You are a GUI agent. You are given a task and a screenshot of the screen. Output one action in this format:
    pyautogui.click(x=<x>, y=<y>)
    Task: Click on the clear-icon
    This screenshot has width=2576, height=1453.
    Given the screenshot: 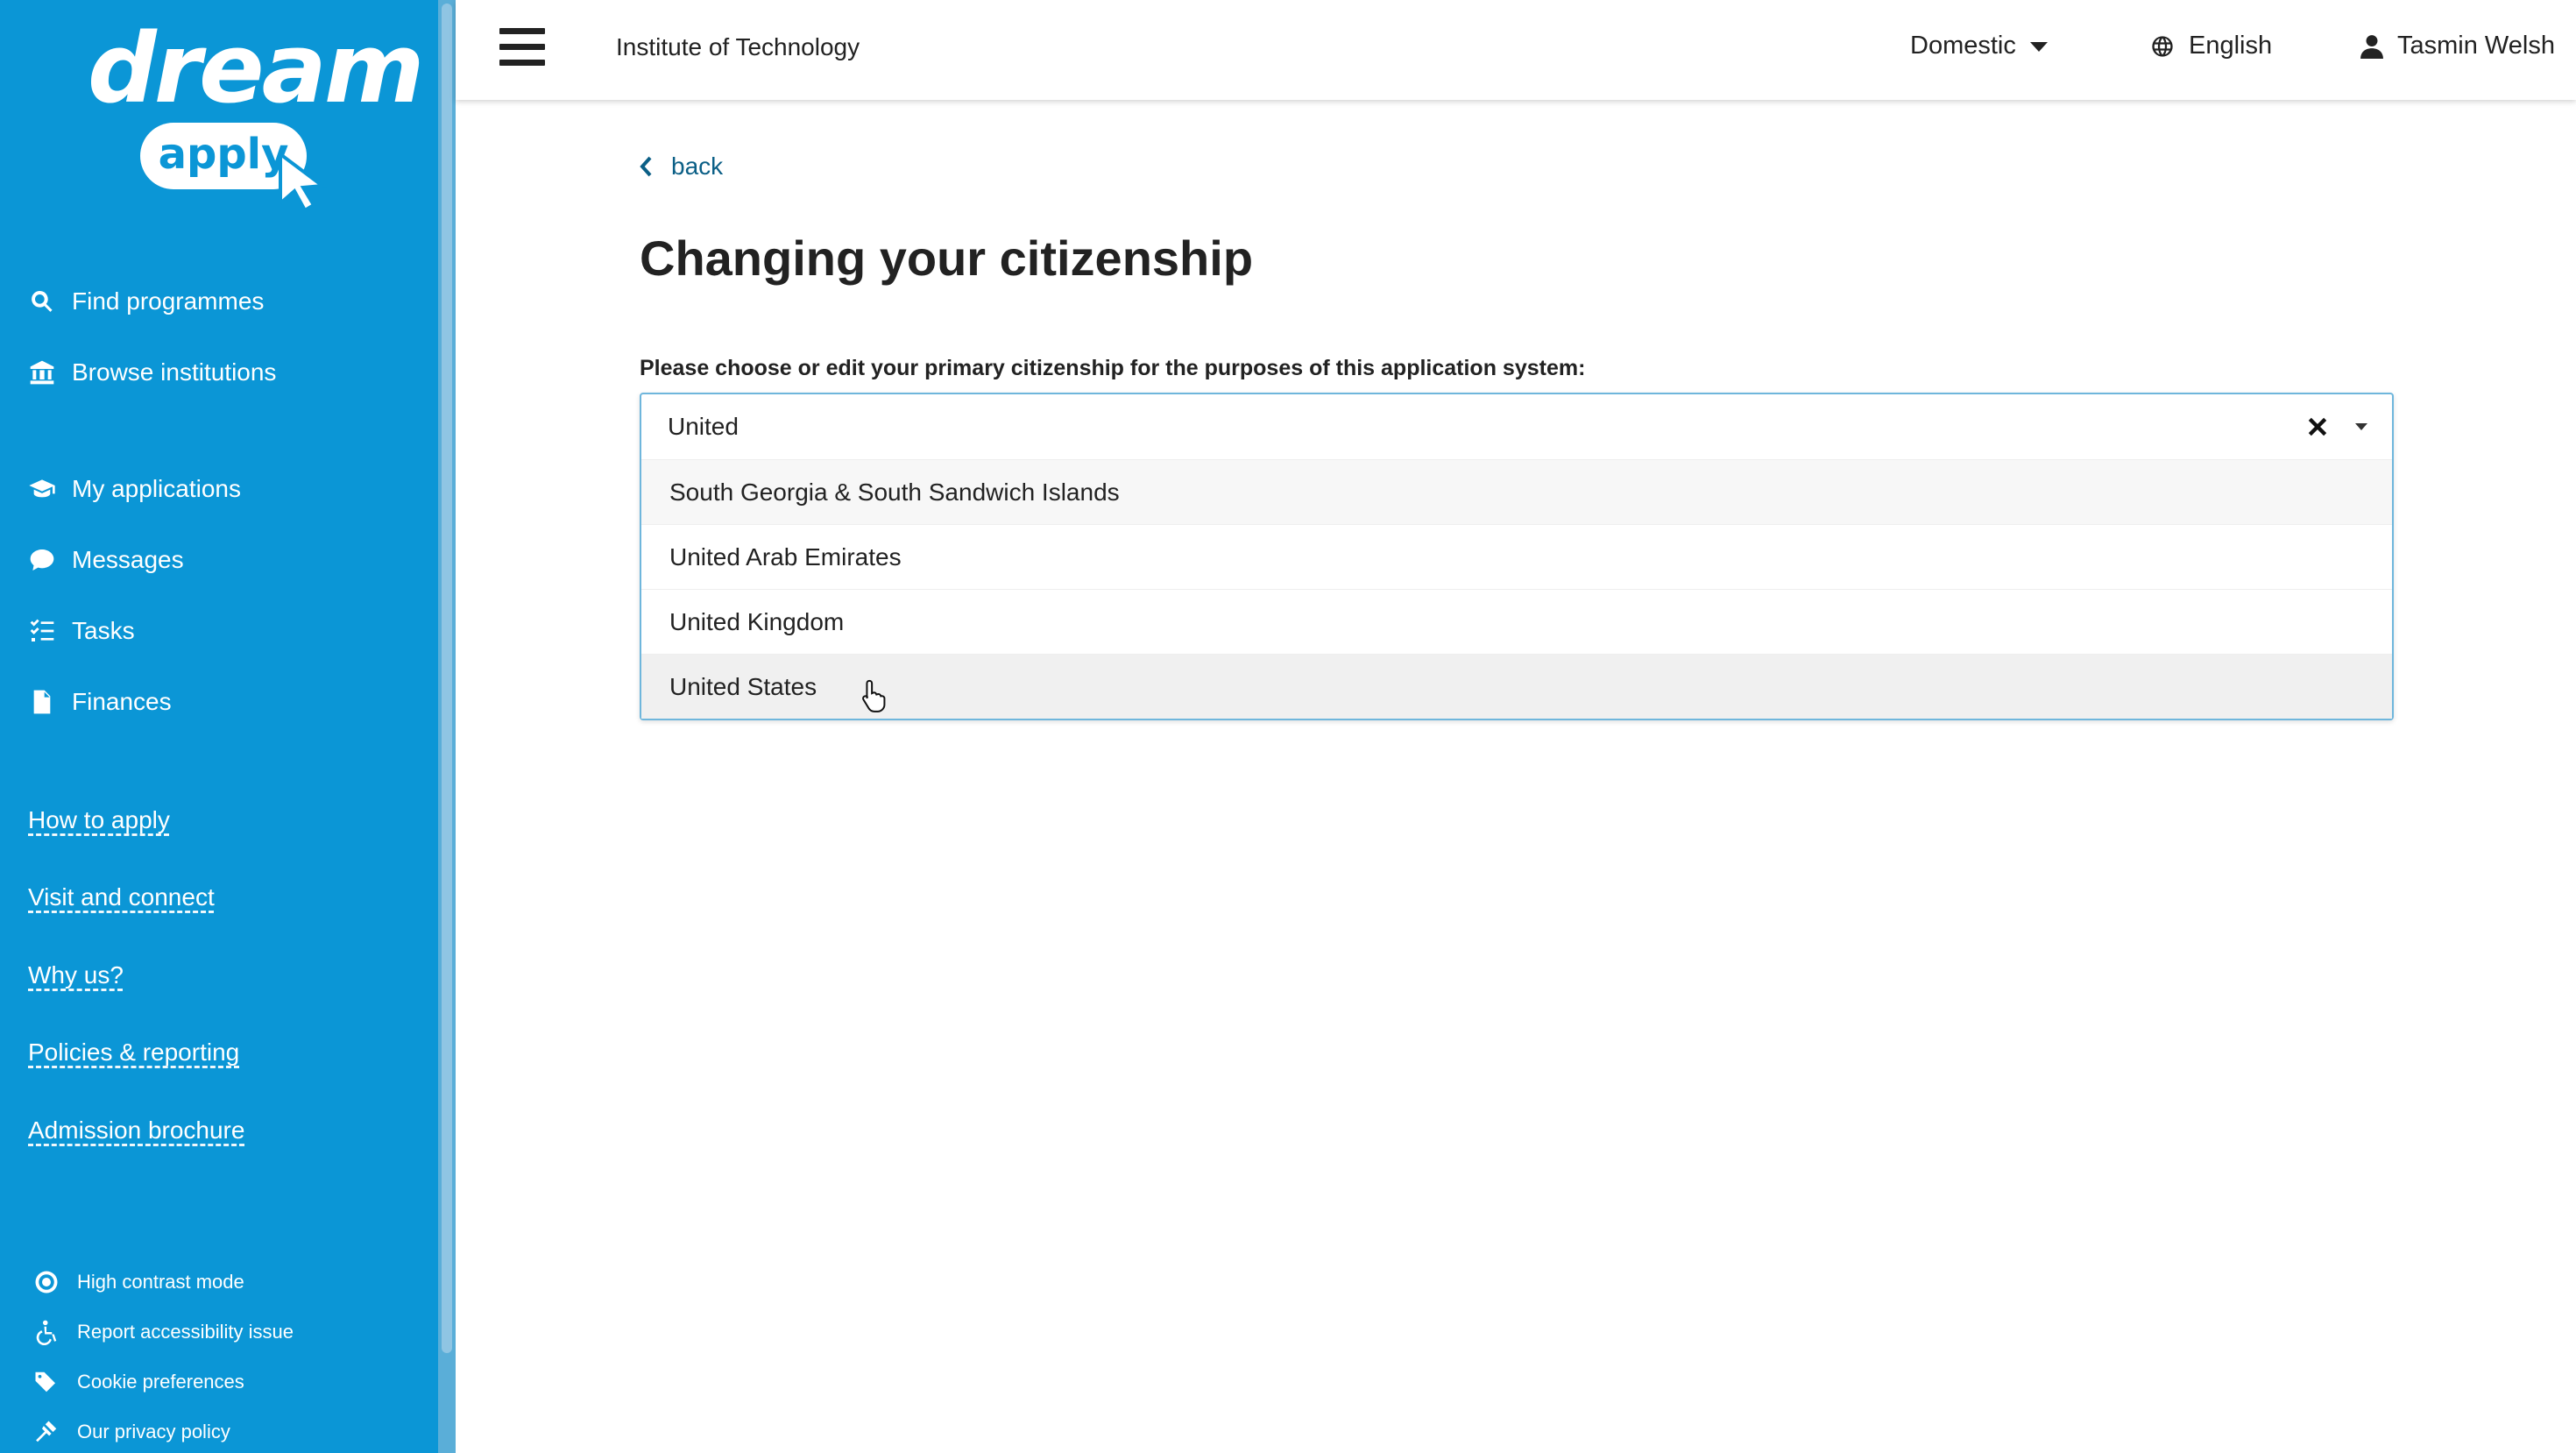 What is the action you would take?
    pyautogui.click(x=2317, y=426)
    